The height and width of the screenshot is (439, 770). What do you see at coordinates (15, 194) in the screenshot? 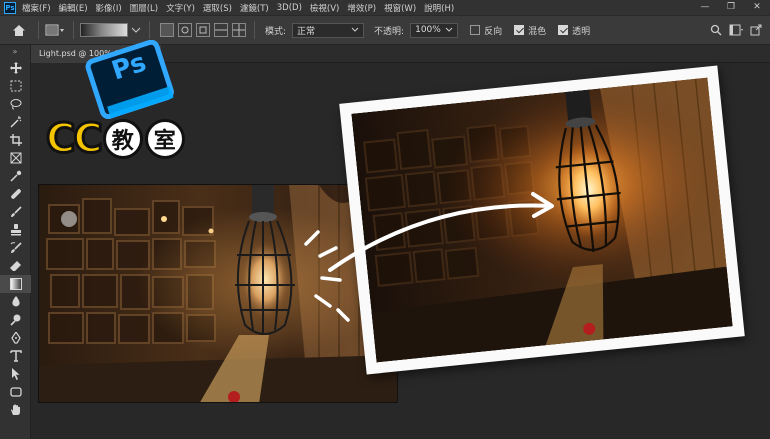
I see `healing-brush-tool-icon` at bounding box center [15, 194].